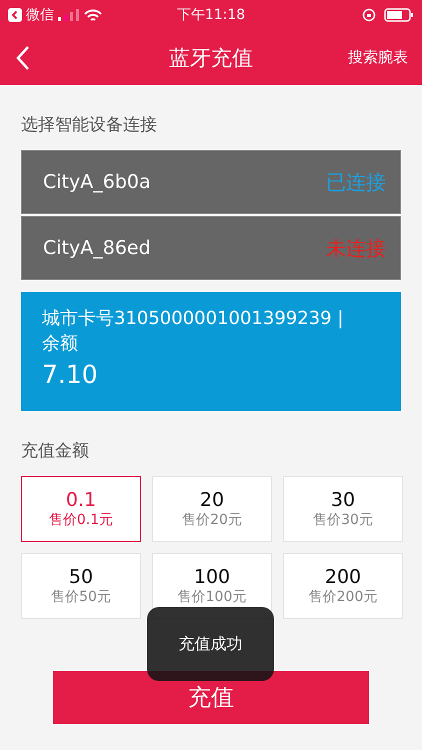 This screenshot has width=422, height=750. I want to click on back-app-label: 微信, so click(40, 15).